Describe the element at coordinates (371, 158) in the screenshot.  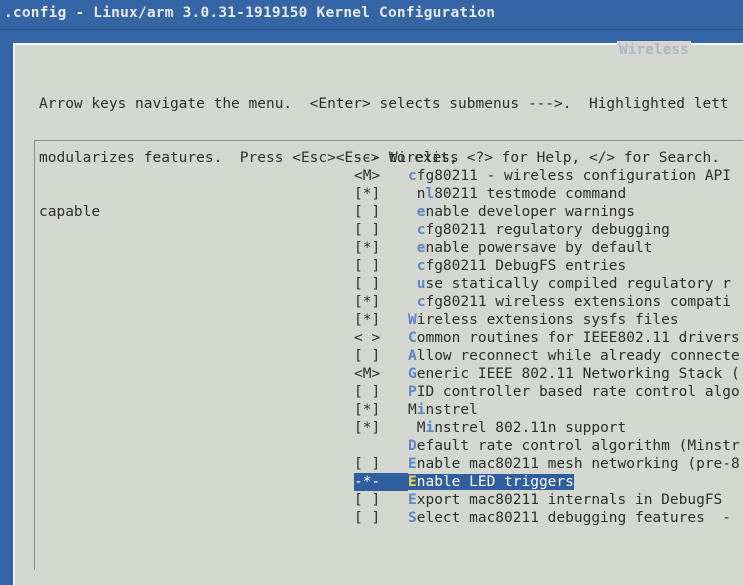
I see `option-state: ---` at that location.